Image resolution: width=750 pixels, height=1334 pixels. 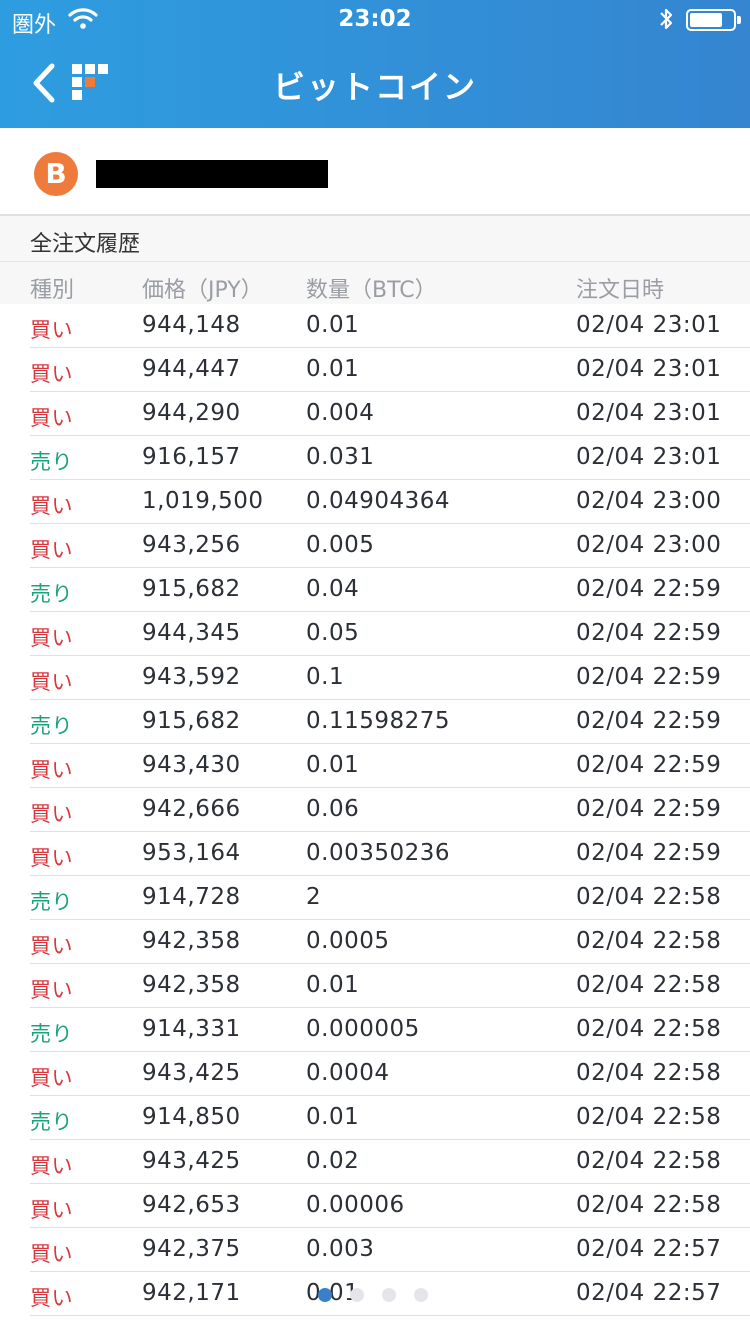 I want to click on table-row: 買い 942,358 0.01 02/04 22:58, so click(x=390, y=986).